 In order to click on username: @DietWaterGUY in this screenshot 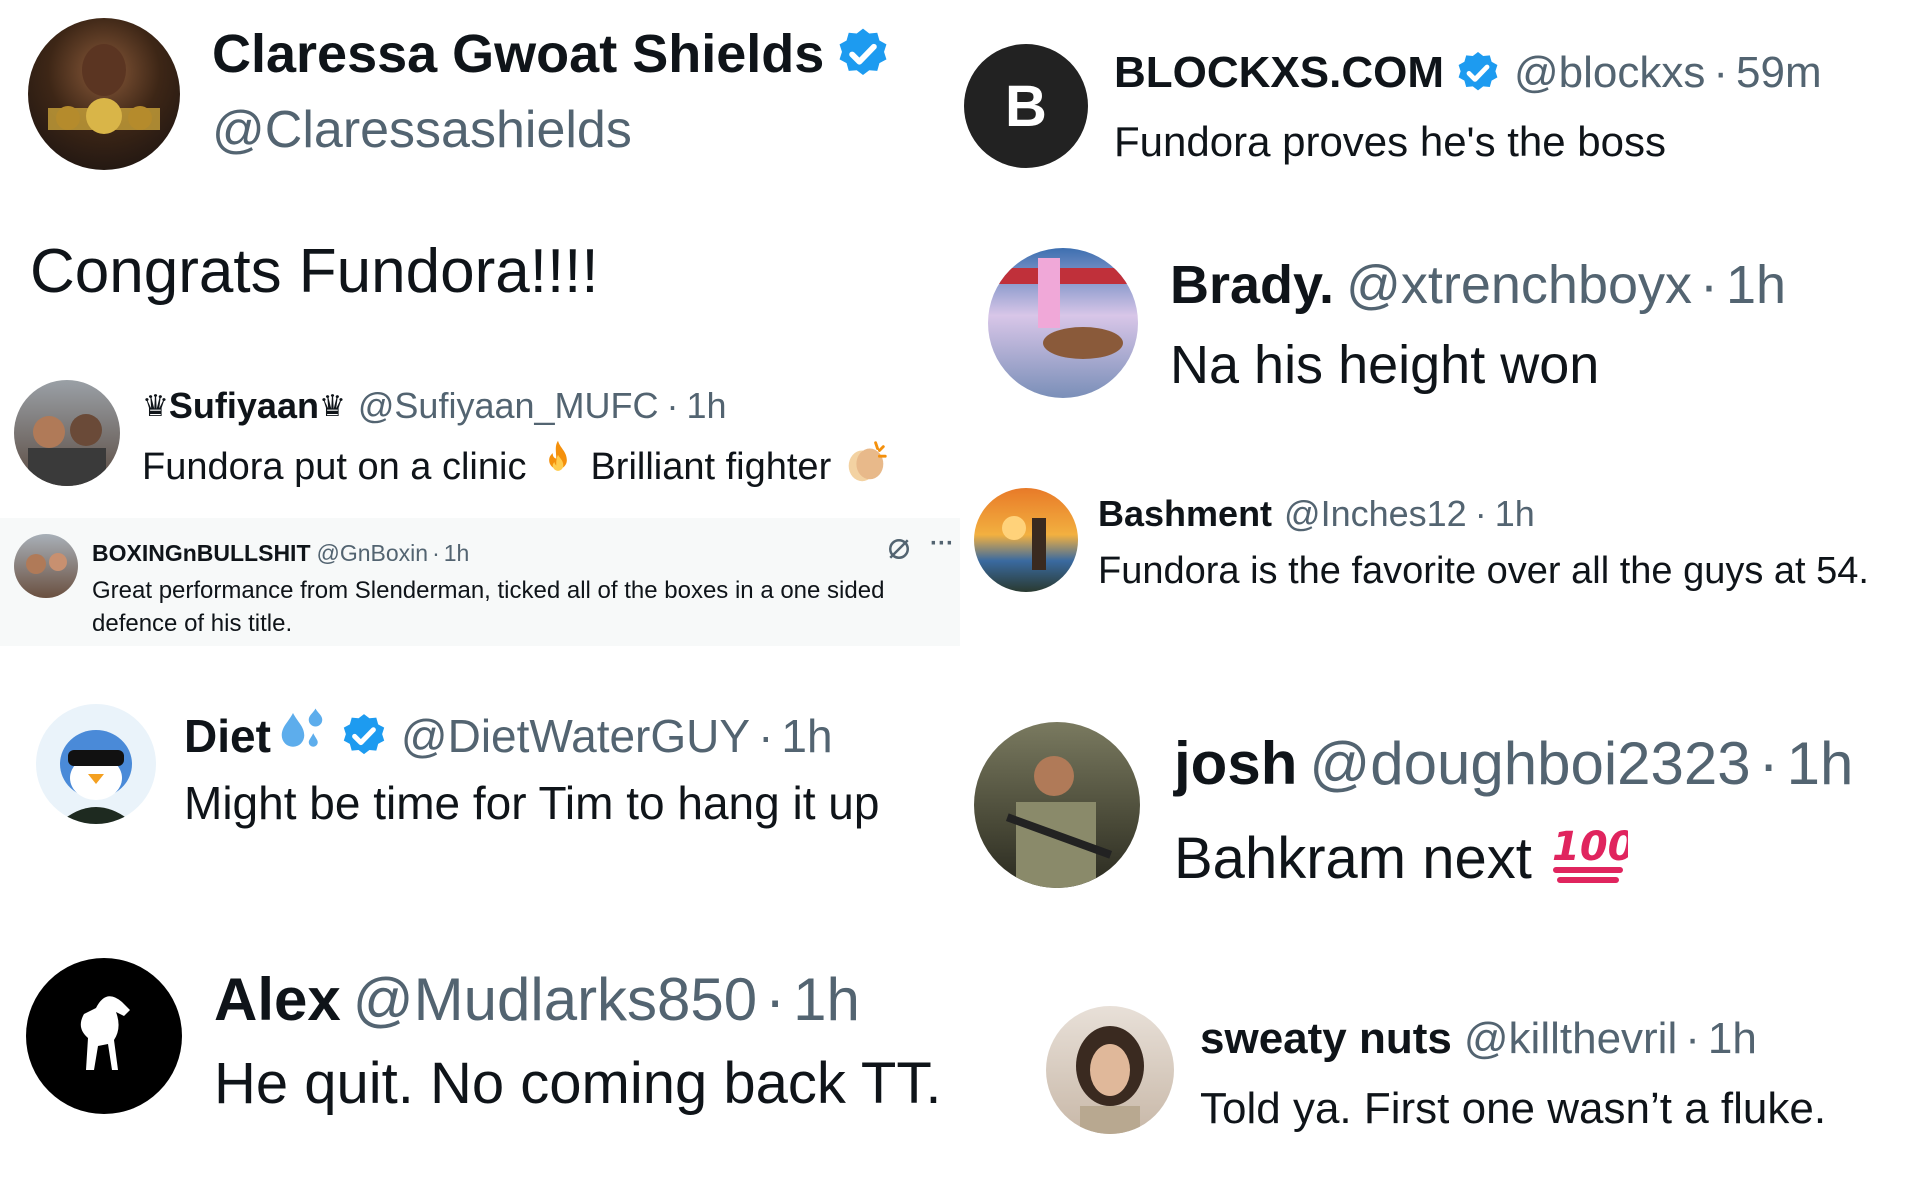, I will do `click(575, 736)`.